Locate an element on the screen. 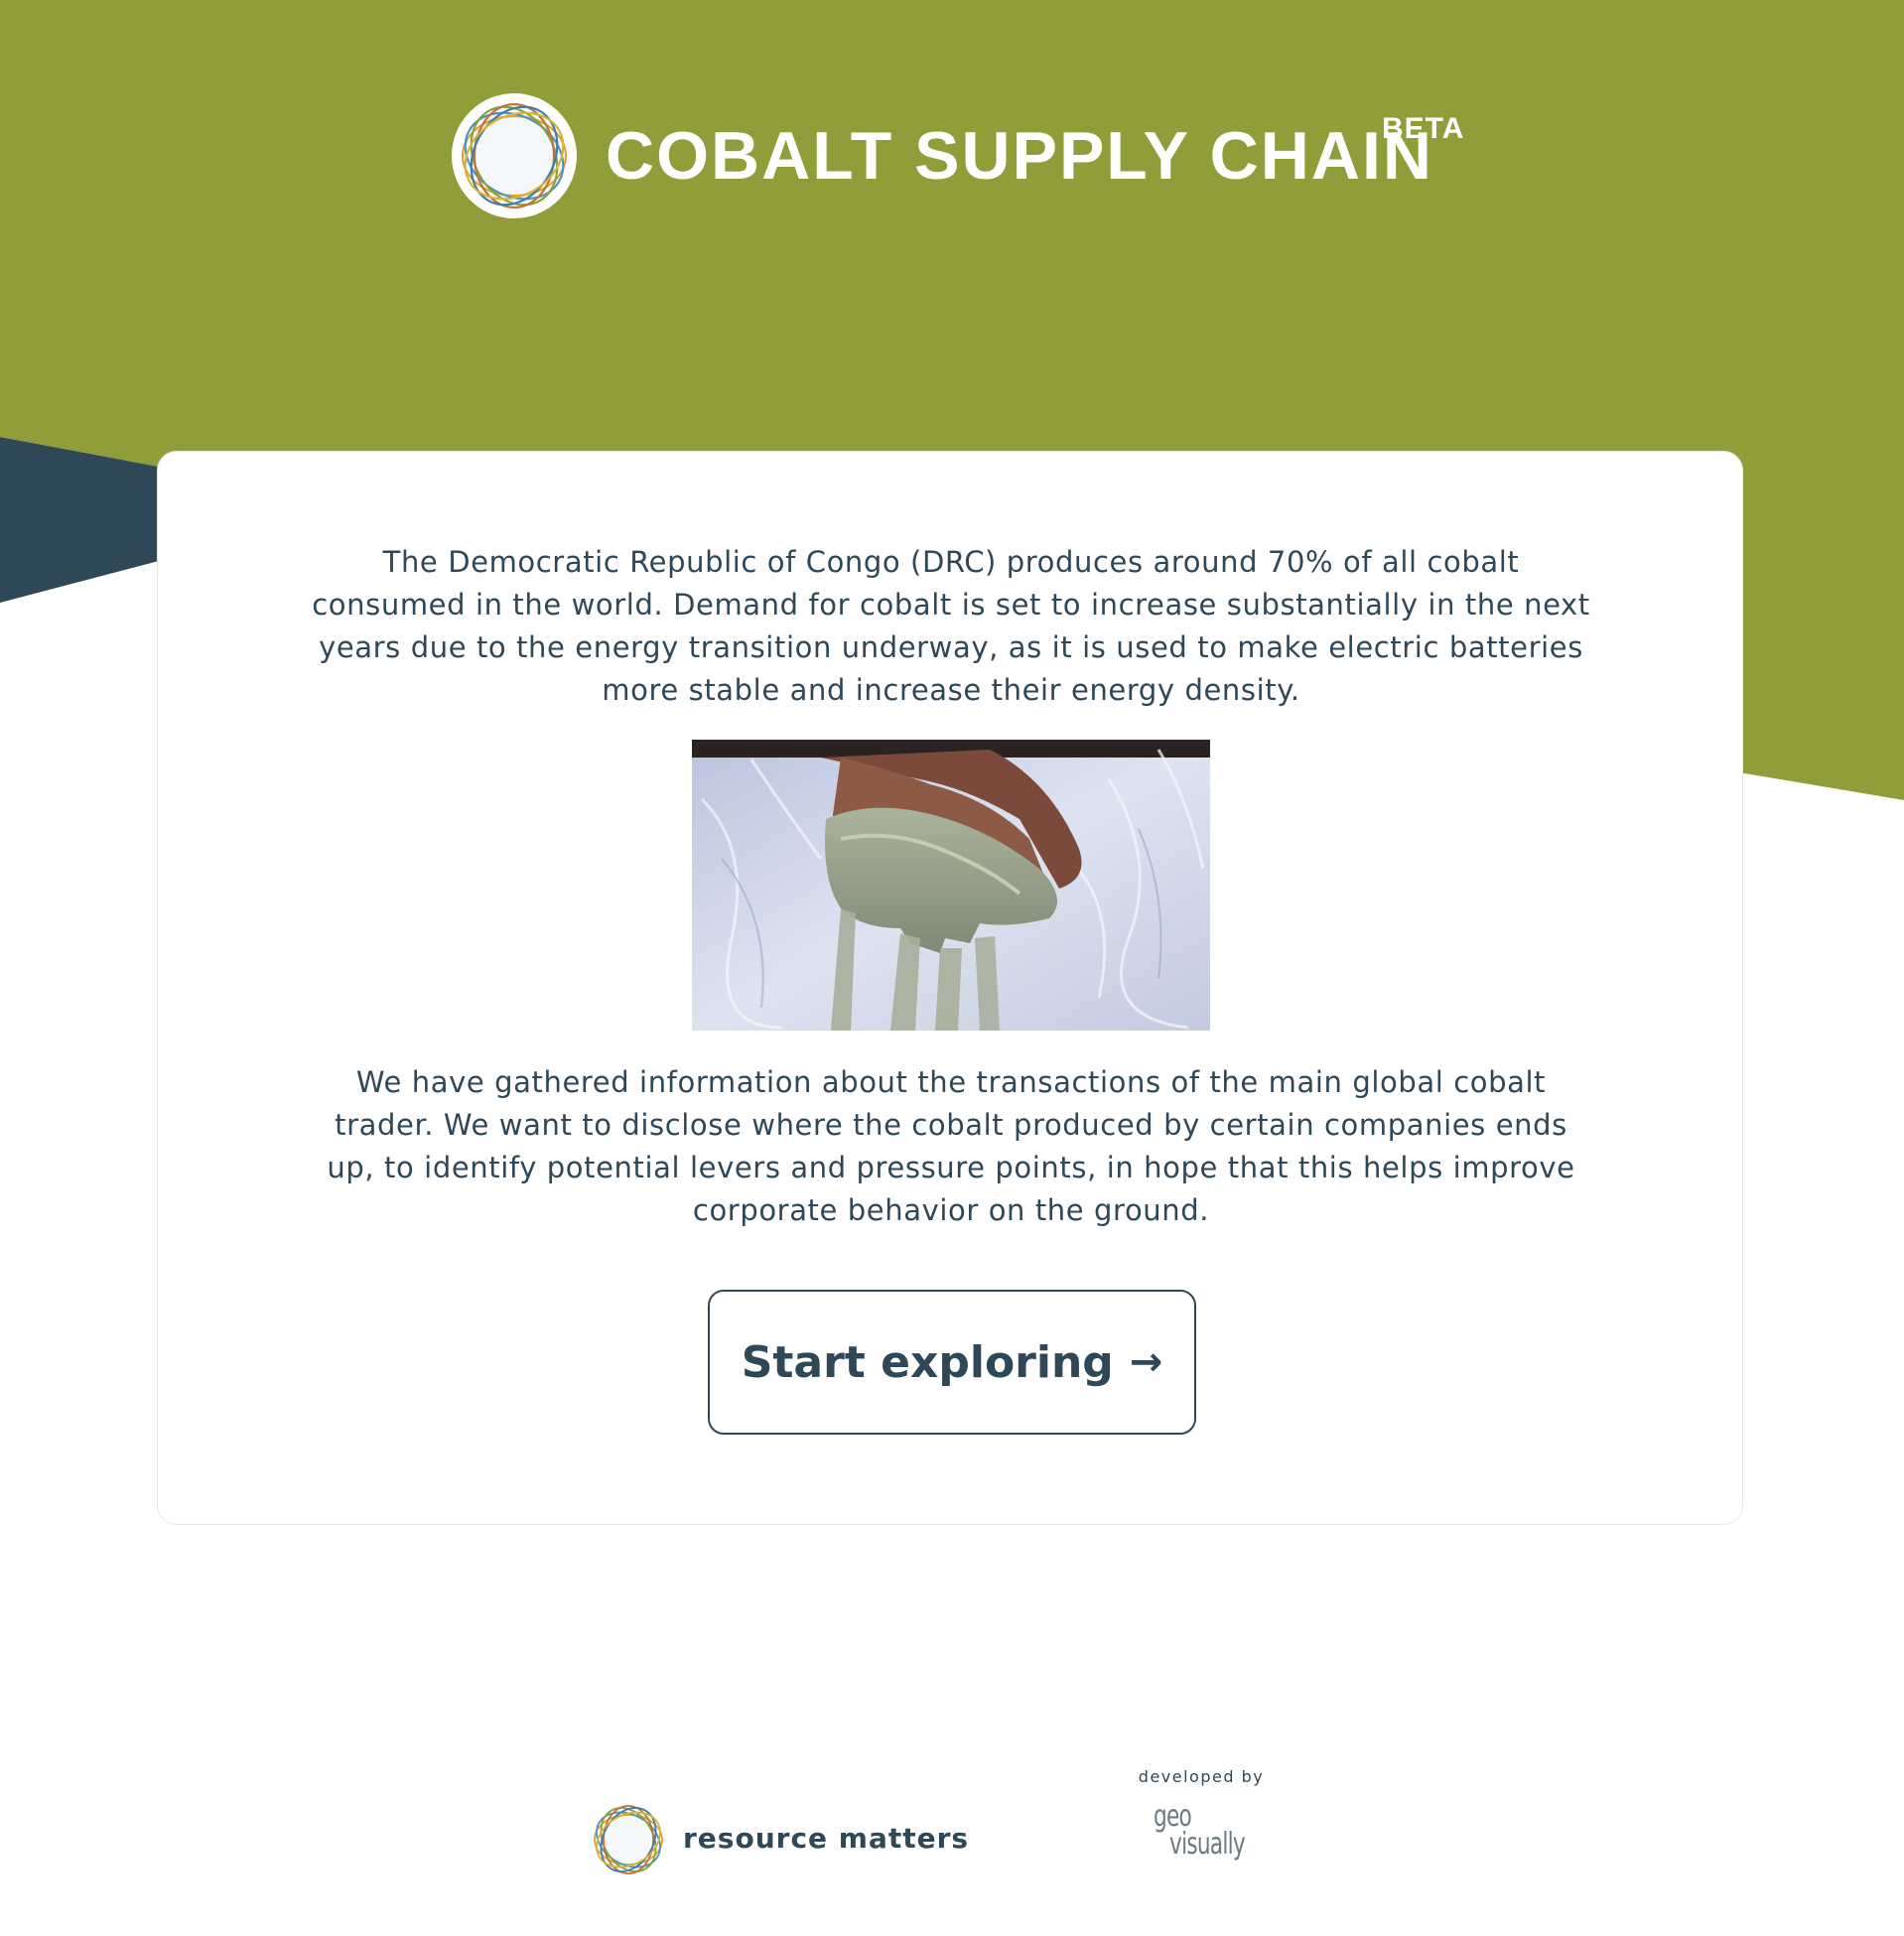  start-exploring-button: Start exploring → is located at coordinates (952, 1362).